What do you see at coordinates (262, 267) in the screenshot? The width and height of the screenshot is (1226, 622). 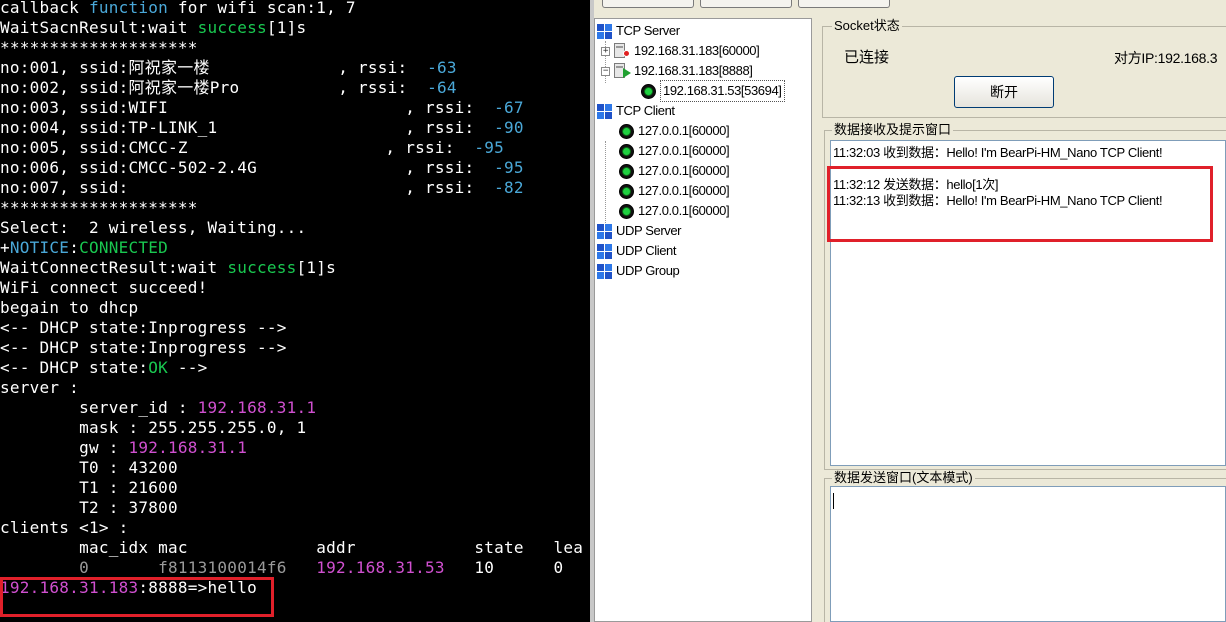 I see `terminal-text: success` at bounding box center [262, 267].